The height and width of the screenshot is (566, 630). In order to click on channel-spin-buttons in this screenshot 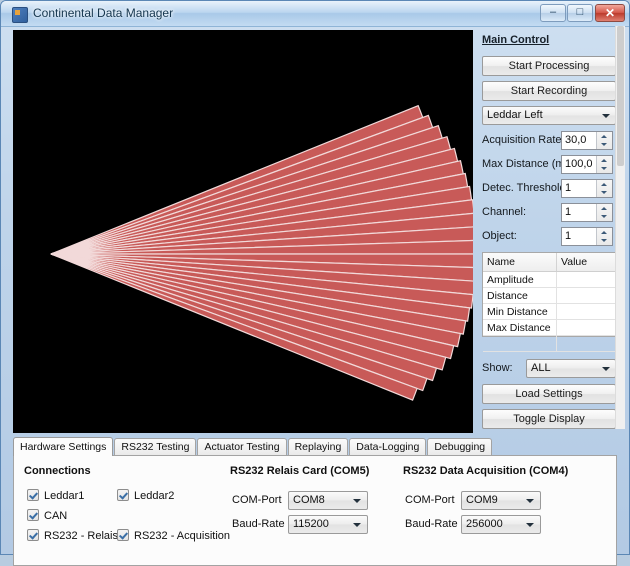, I will do `click(604, 212)`.